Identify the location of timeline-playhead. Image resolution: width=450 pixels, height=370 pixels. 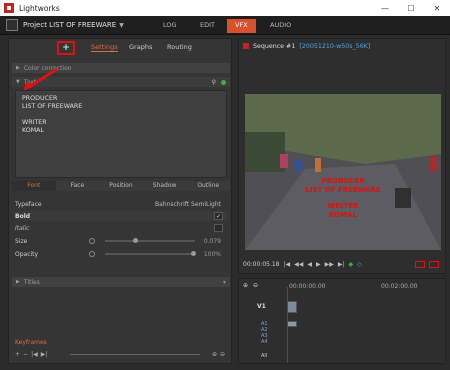
(287, 325).